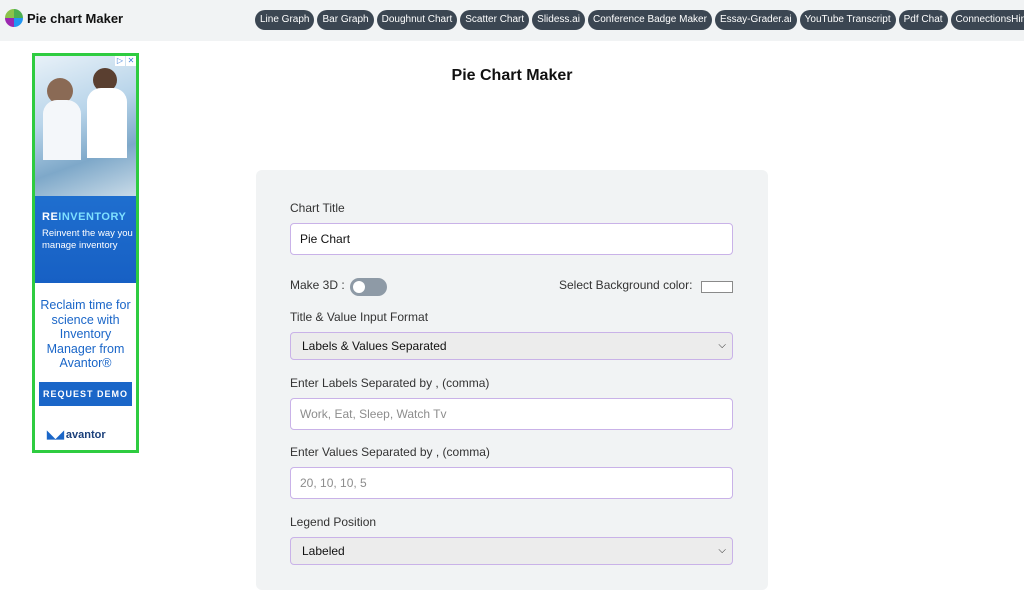 This screenshot has height=590, width=1024. Describe the element at coordinates (359, 287) in the screenshot. I see `toggle-knob` at that location.